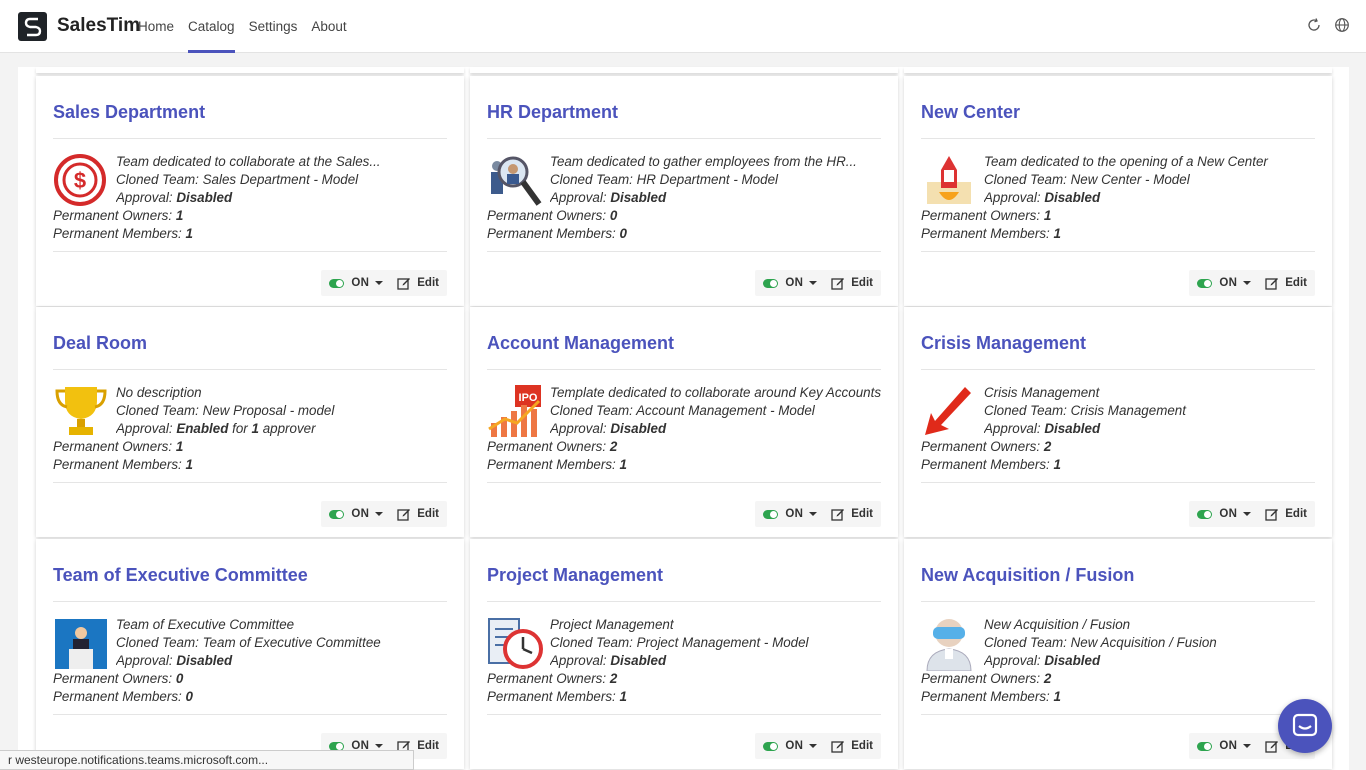 The height and width of the screenshot is (770, 1366). I want to click on permanent-members-line: Permanent Members: 1, so click(991, 697).